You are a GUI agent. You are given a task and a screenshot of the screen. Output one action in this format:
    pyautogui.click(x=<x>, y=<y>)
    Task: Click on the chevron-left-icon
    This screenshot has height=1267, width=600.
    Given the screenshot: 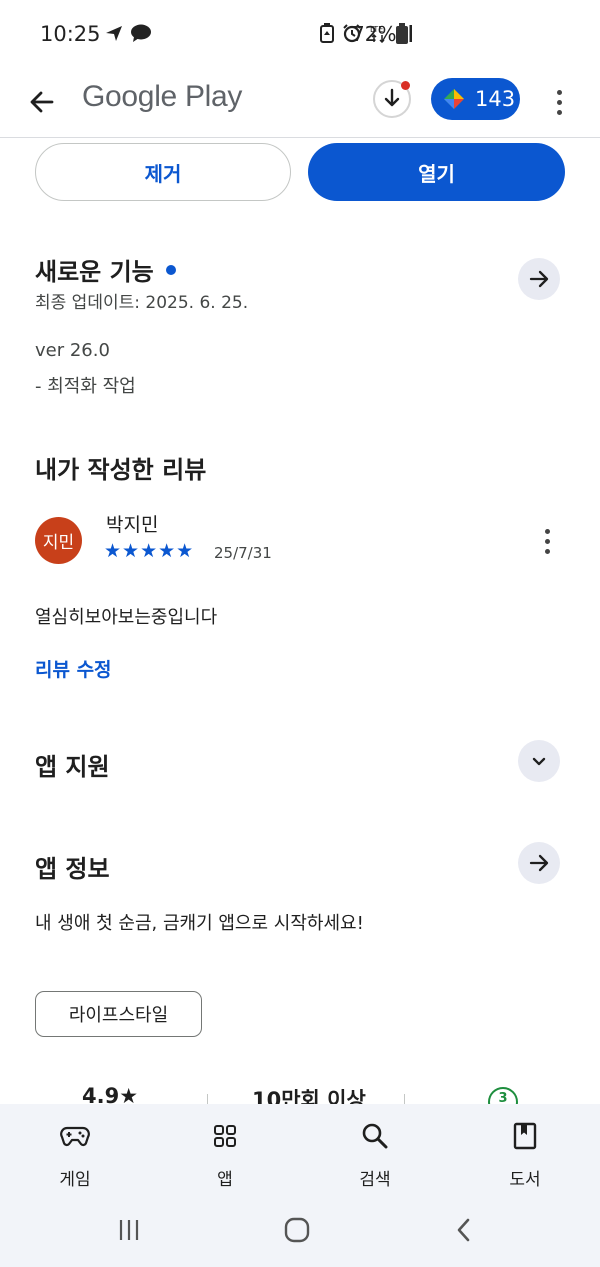 What is the action you would take?
    pyautogui.click(x=463, y=1230)
    